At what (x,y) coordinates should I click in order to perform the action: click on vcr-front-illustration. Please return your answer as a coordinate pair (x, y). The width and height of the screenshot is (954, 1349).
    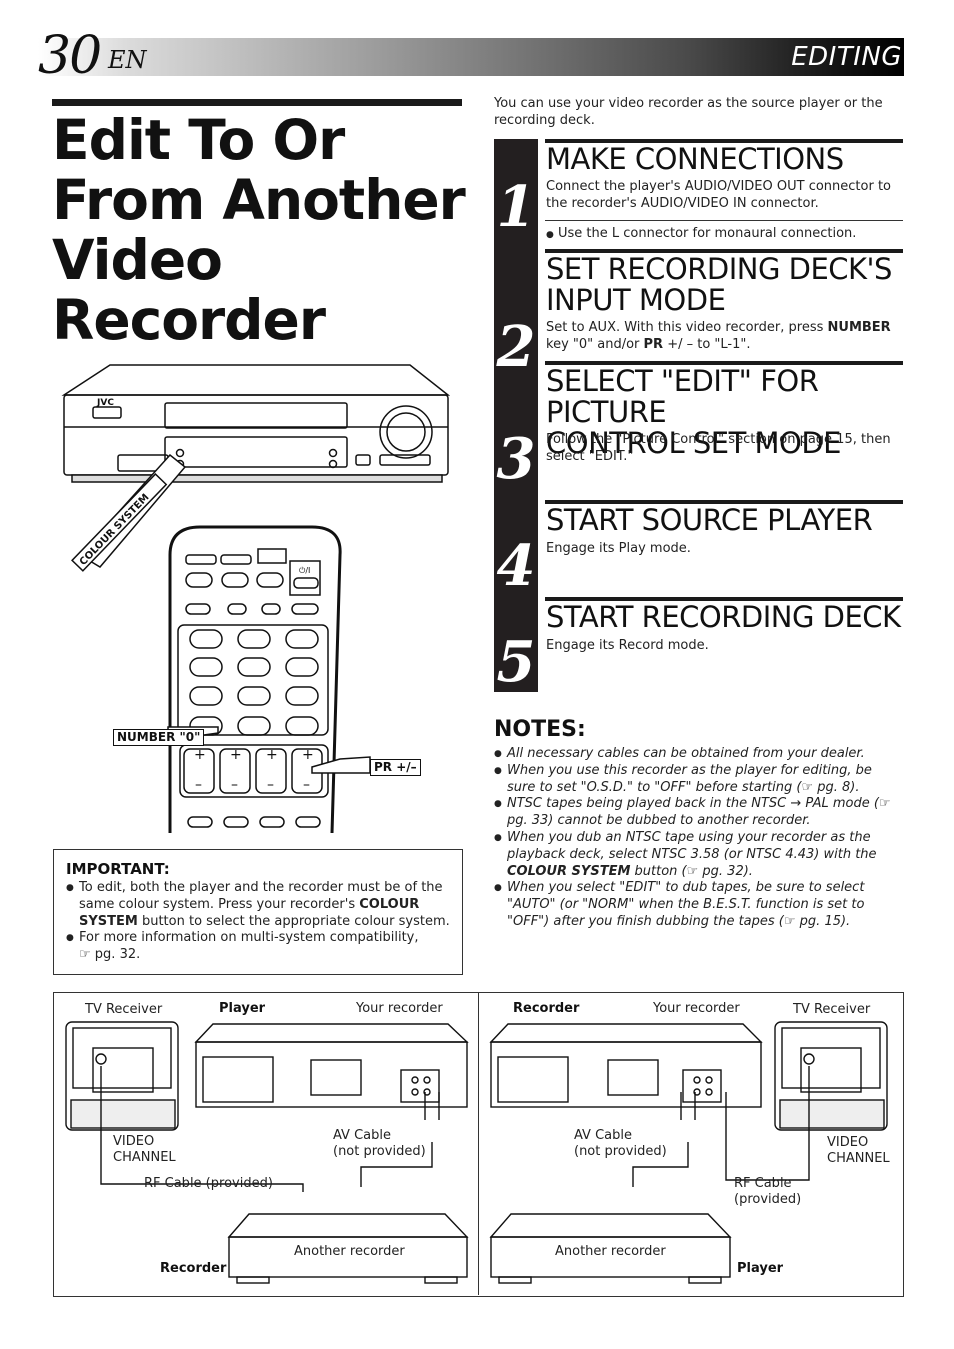
    Looking at the image, I should click on (256, 423).